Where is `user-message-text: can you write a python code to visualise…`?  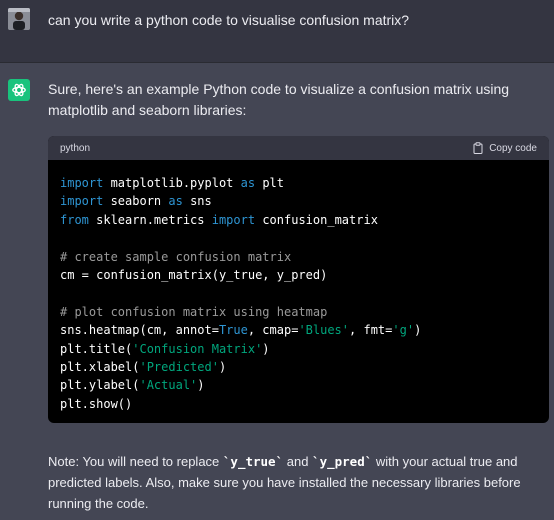 user-message-text: can you write a python code to visualise… is located at coordinates (229, 20).